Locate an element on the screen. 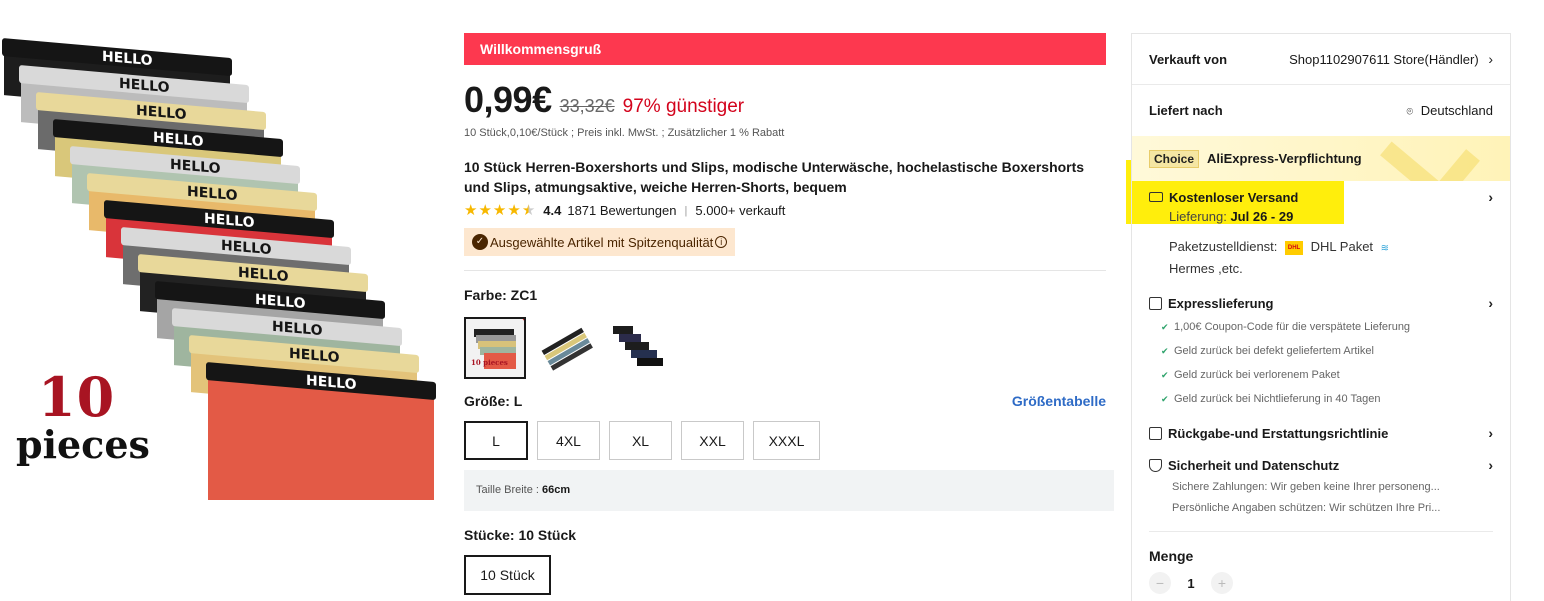 The height and width of the screenshot is (601, 1544). color-swatches: 10 pieces ♦ is located at coordinates (789, 348).